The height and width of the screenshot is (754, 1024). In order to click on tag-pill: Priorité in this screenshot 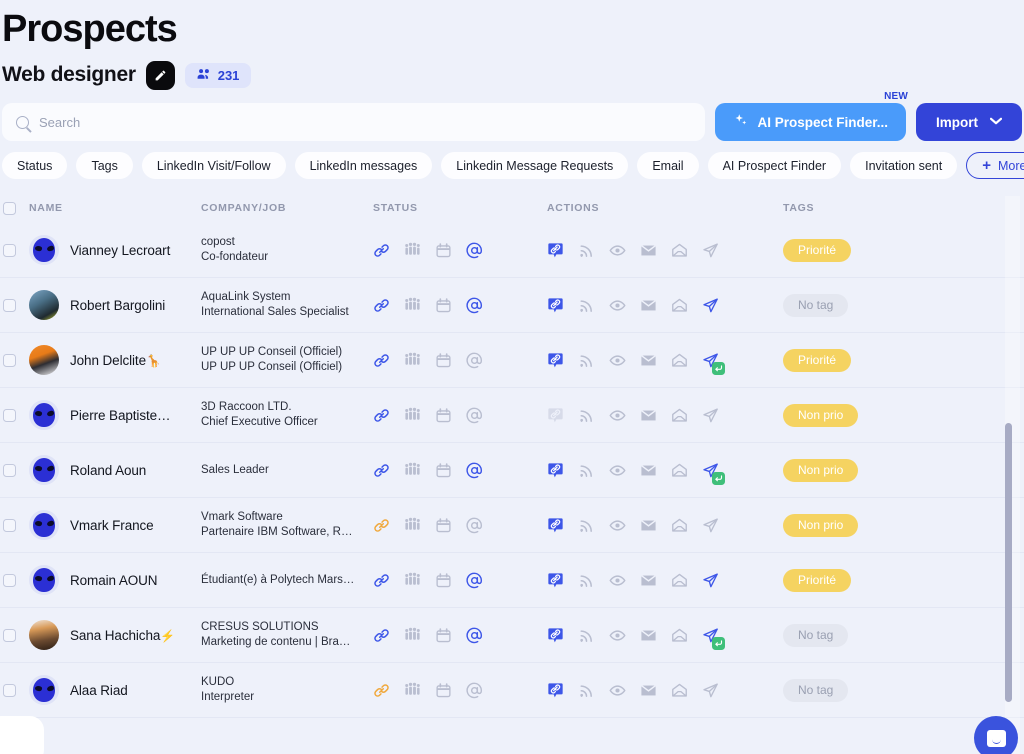, I will do `click(817, 360)`.